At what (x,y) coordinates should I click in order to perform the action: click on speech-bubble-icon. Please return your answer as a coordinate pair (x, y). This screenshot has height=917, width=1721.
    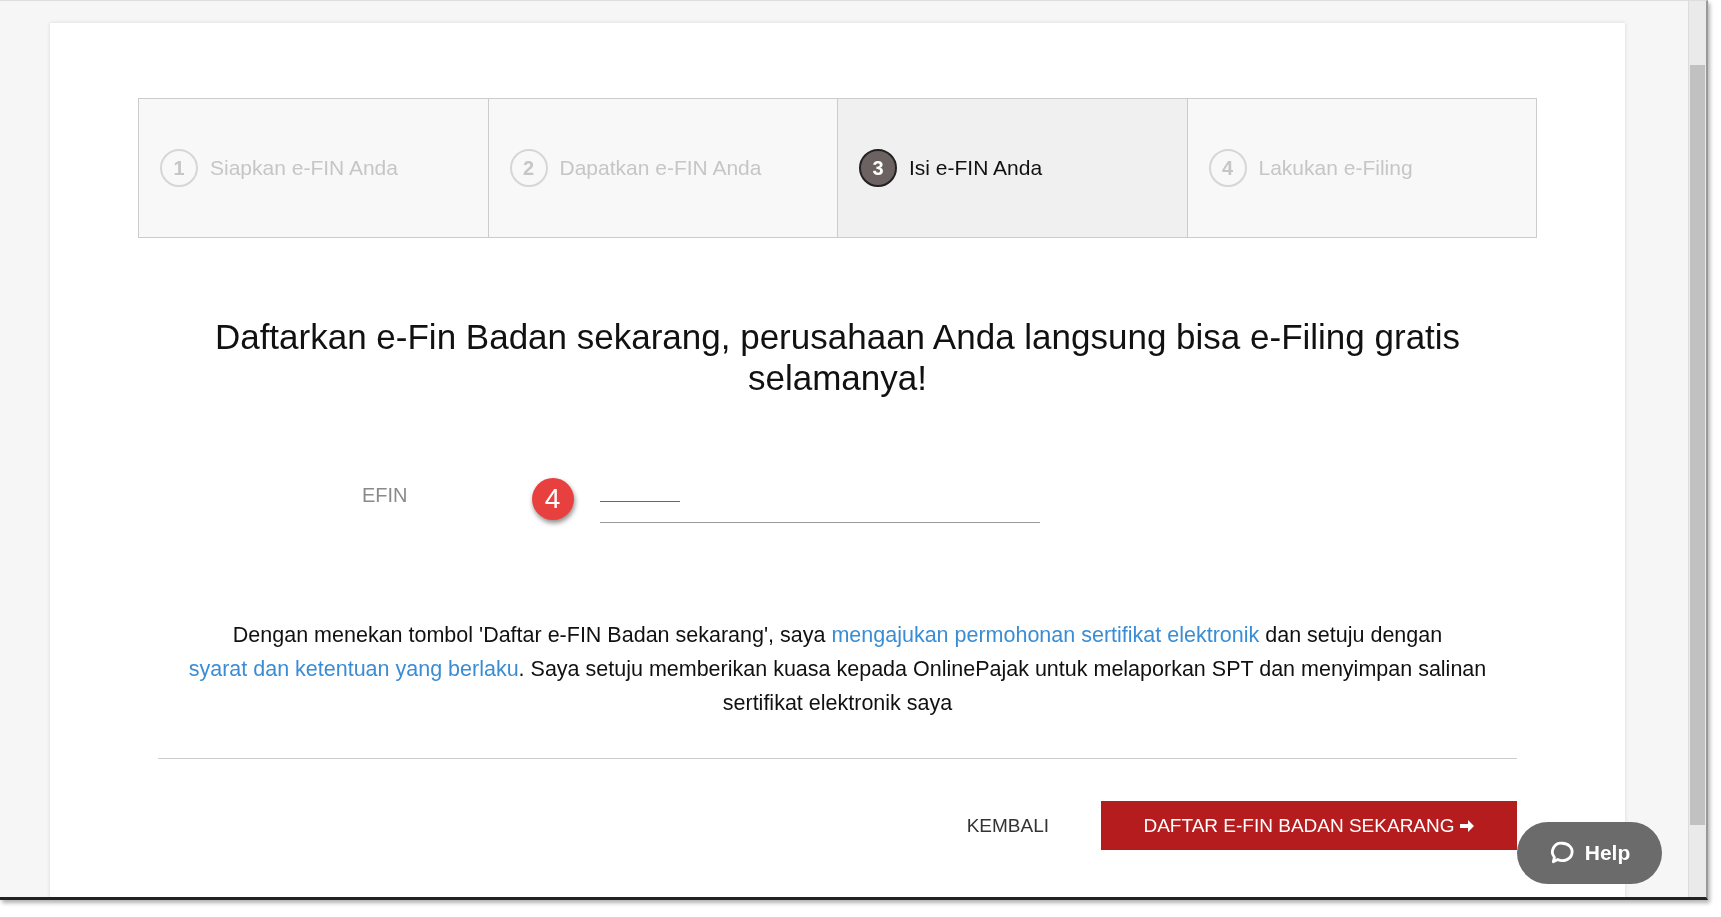
    Looking at the image, I should click on (1561, 853).